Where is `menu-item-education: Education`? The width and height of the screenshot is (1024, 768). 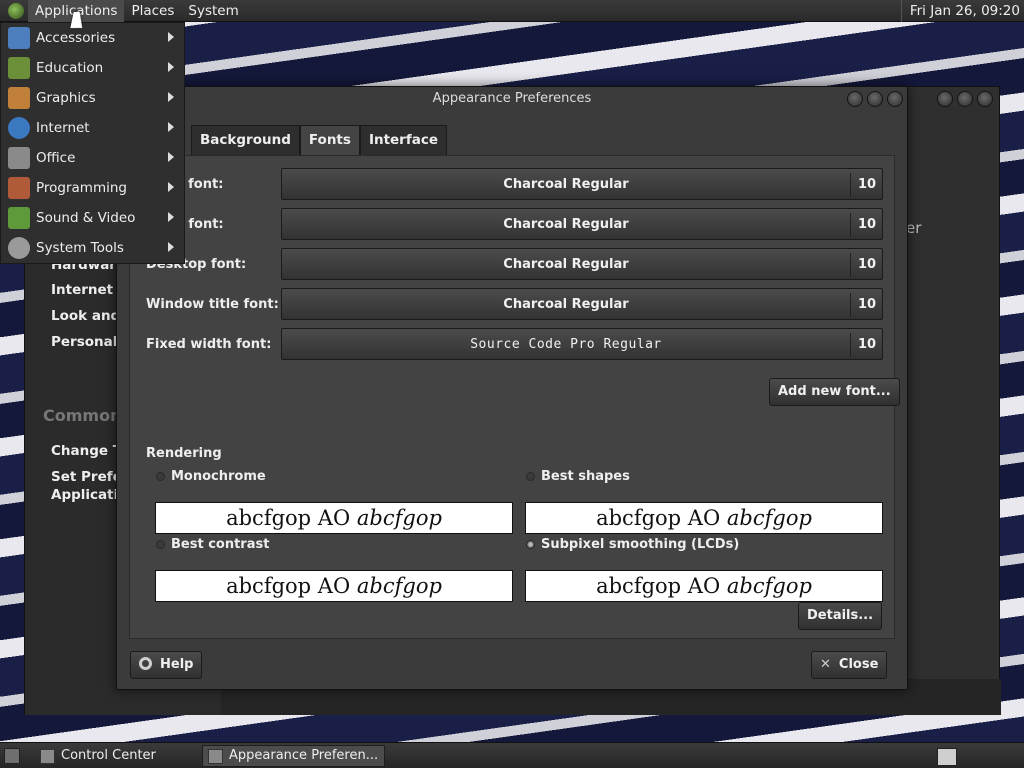
menu-item-education: Education is located at coordinates (92, 68).